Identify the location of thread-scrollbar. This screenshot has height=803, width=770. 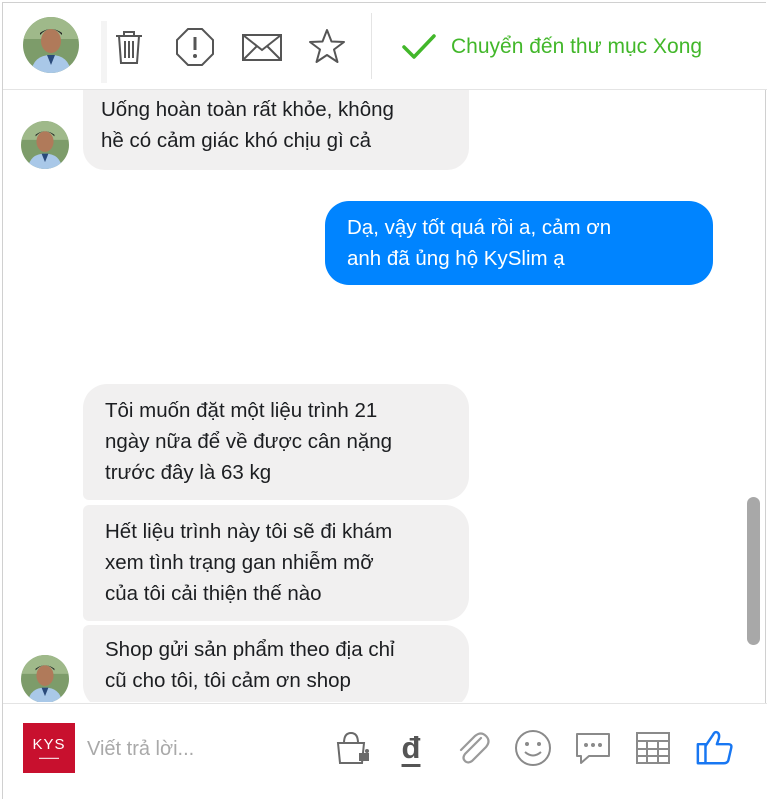
(753, 571).